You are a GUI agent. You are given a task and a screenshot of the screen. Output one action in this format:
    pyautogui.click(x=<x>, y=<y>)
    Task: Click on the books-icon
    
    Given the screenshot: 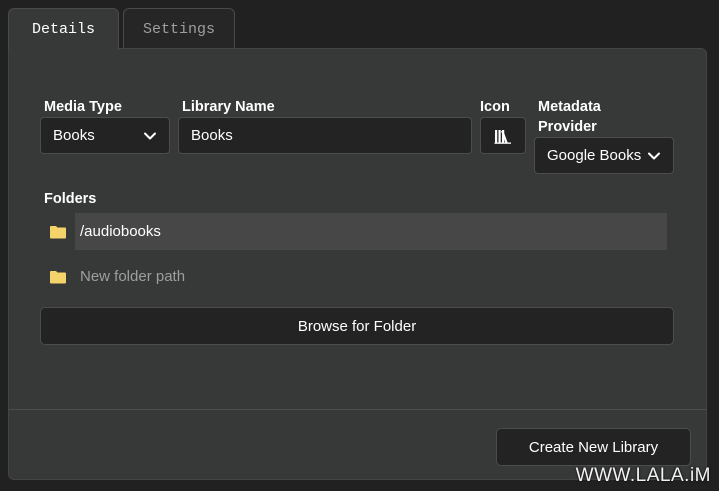 What is the action you would take?
    pyautogui.click(x=502, y=136)
    